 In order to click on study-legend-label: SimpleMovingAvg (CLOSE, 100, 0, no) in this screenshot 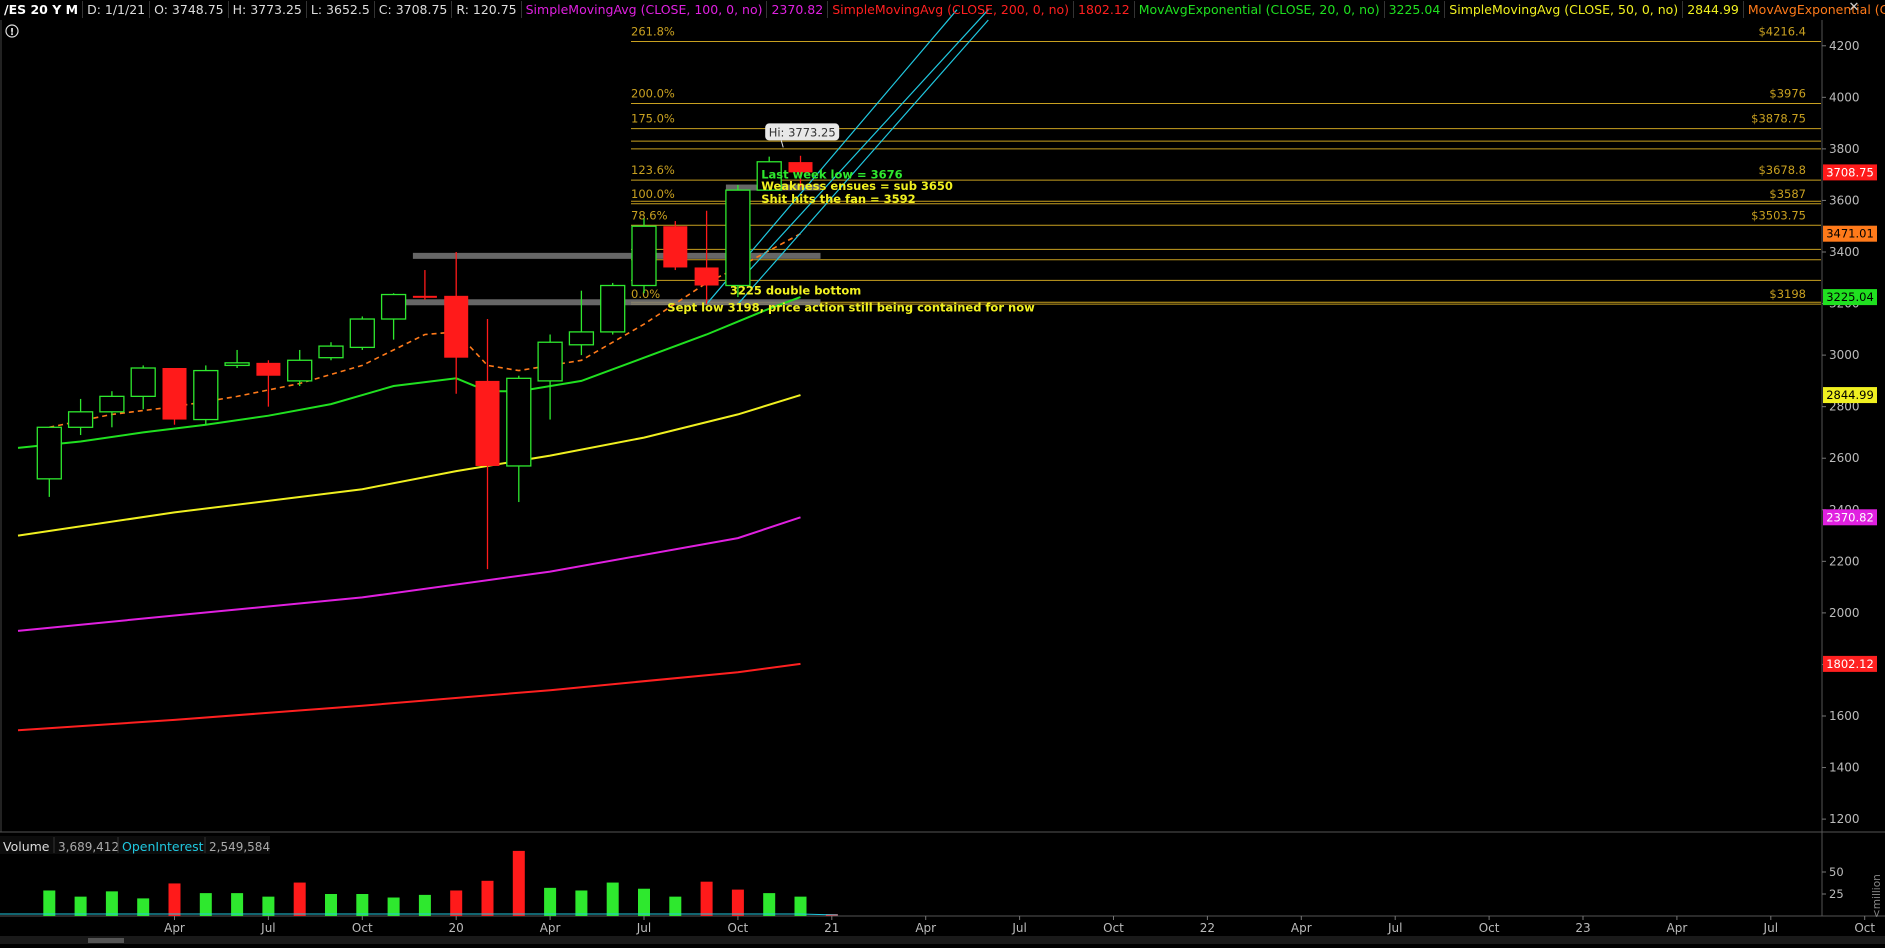, I will do `click(645, 9)`.